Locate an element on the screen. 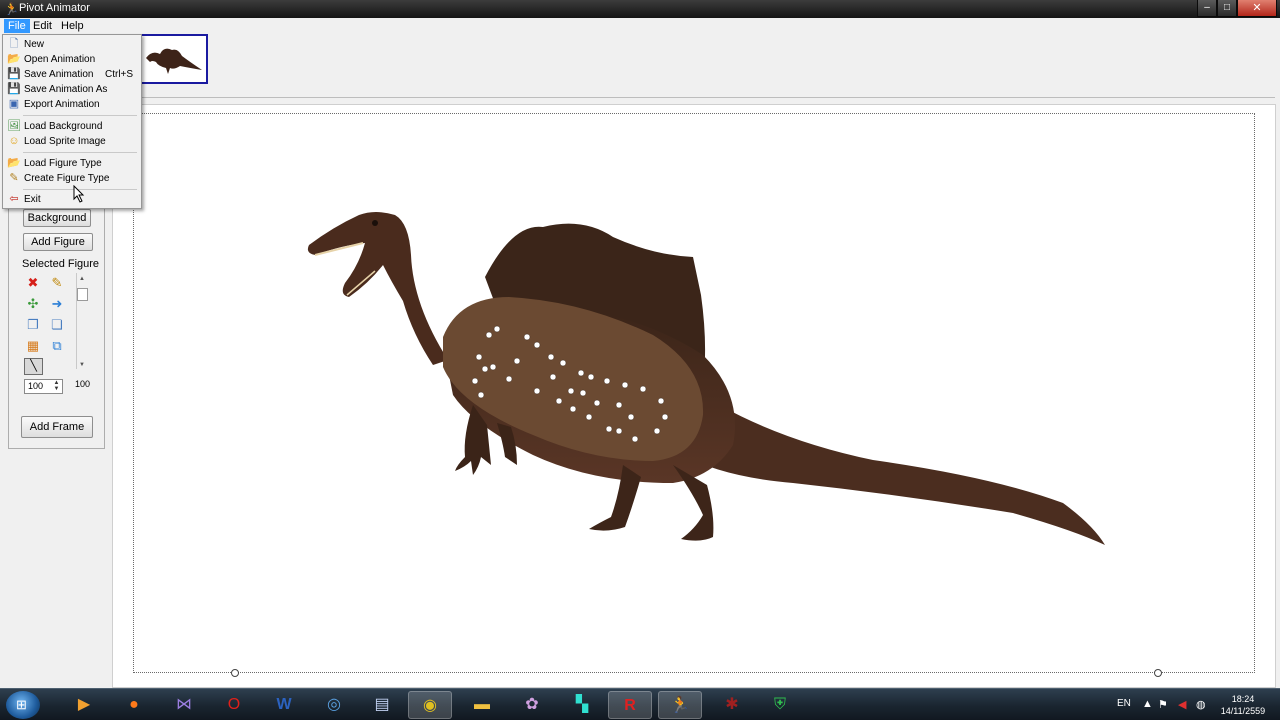 The image size is (1280, 720). taskbar-security-shield: ⛨ is located at coordinates (780, 705).